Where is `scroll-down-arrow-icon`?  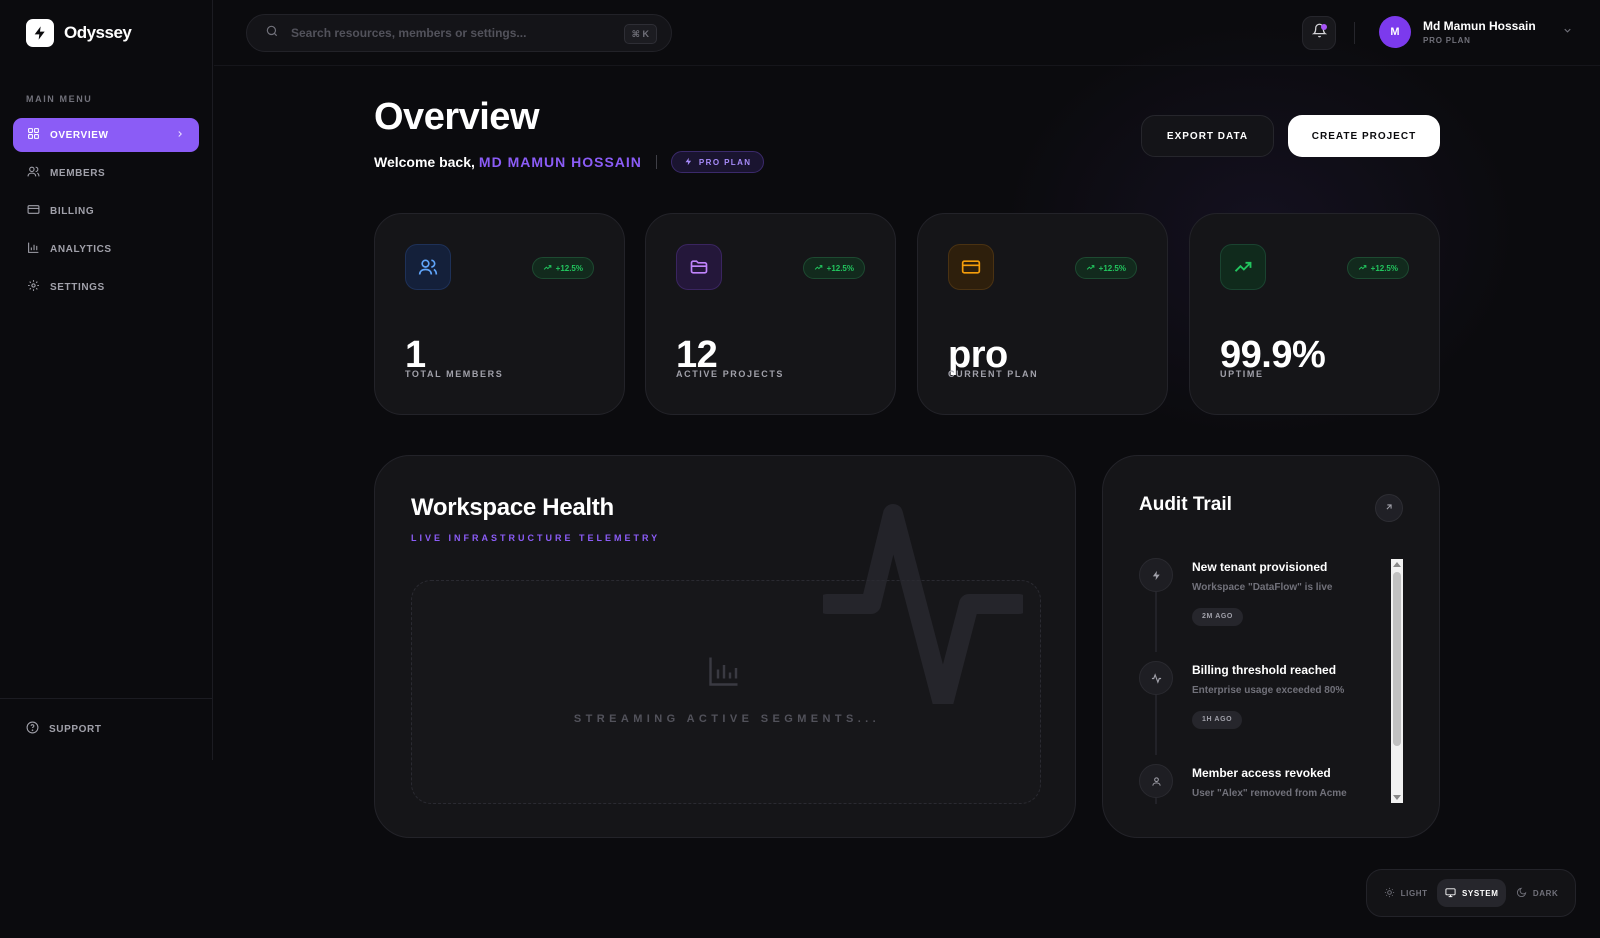
scroll-down-arrow-icon is located at coordinates (1397, 797).